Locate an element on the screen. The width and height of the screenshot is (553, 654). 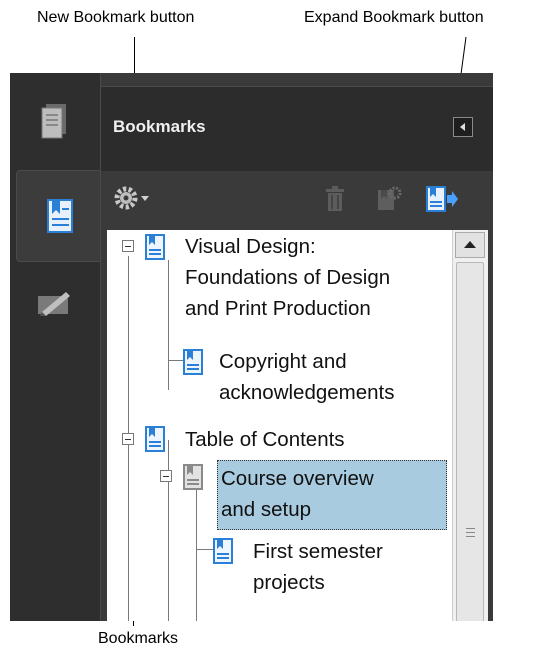
panel-title: Bookmarks is located at coordinates (159, 126).